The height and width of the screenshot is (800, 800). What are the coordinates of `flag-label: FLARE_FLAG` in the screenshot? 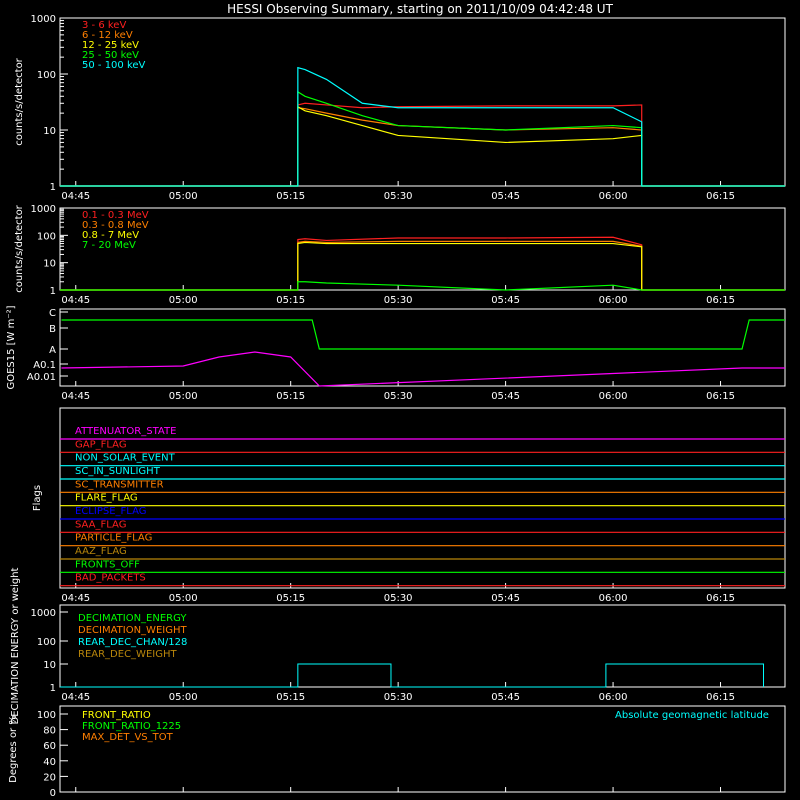 It's located at (106, 498).